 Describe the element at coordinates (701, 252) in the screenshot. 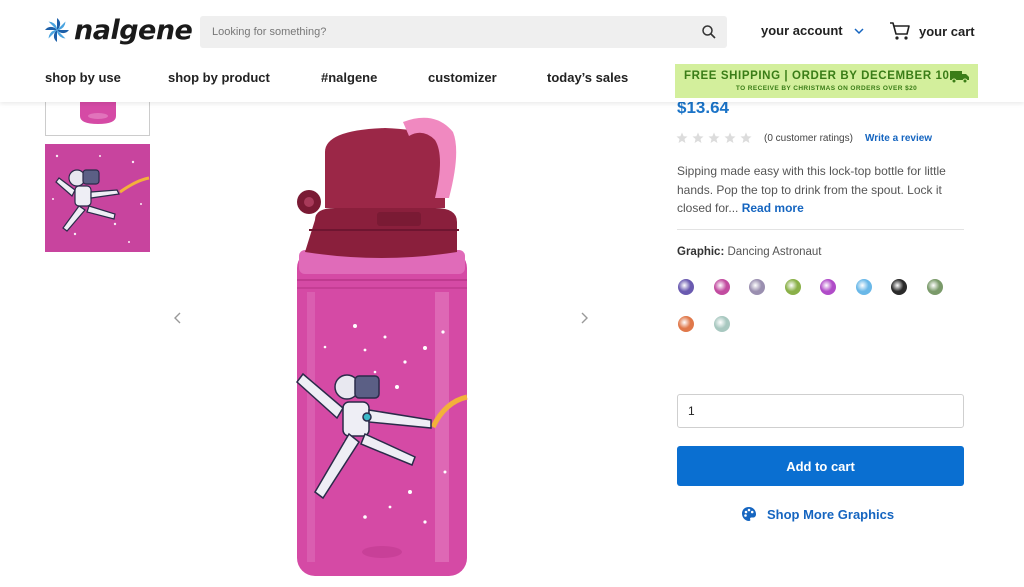

I see `graphic-label: Graphic:` at that location.